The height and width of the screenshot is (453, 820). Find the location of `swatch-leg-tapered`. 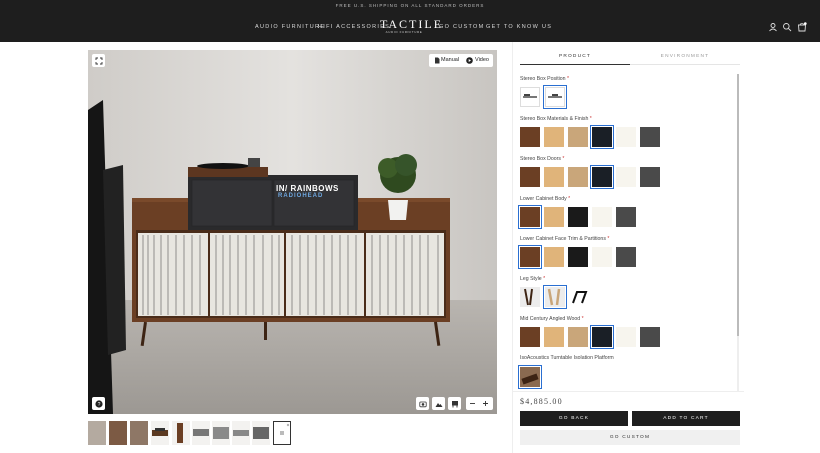

swatch-leg-tapered is located at coordinates (530, 297).